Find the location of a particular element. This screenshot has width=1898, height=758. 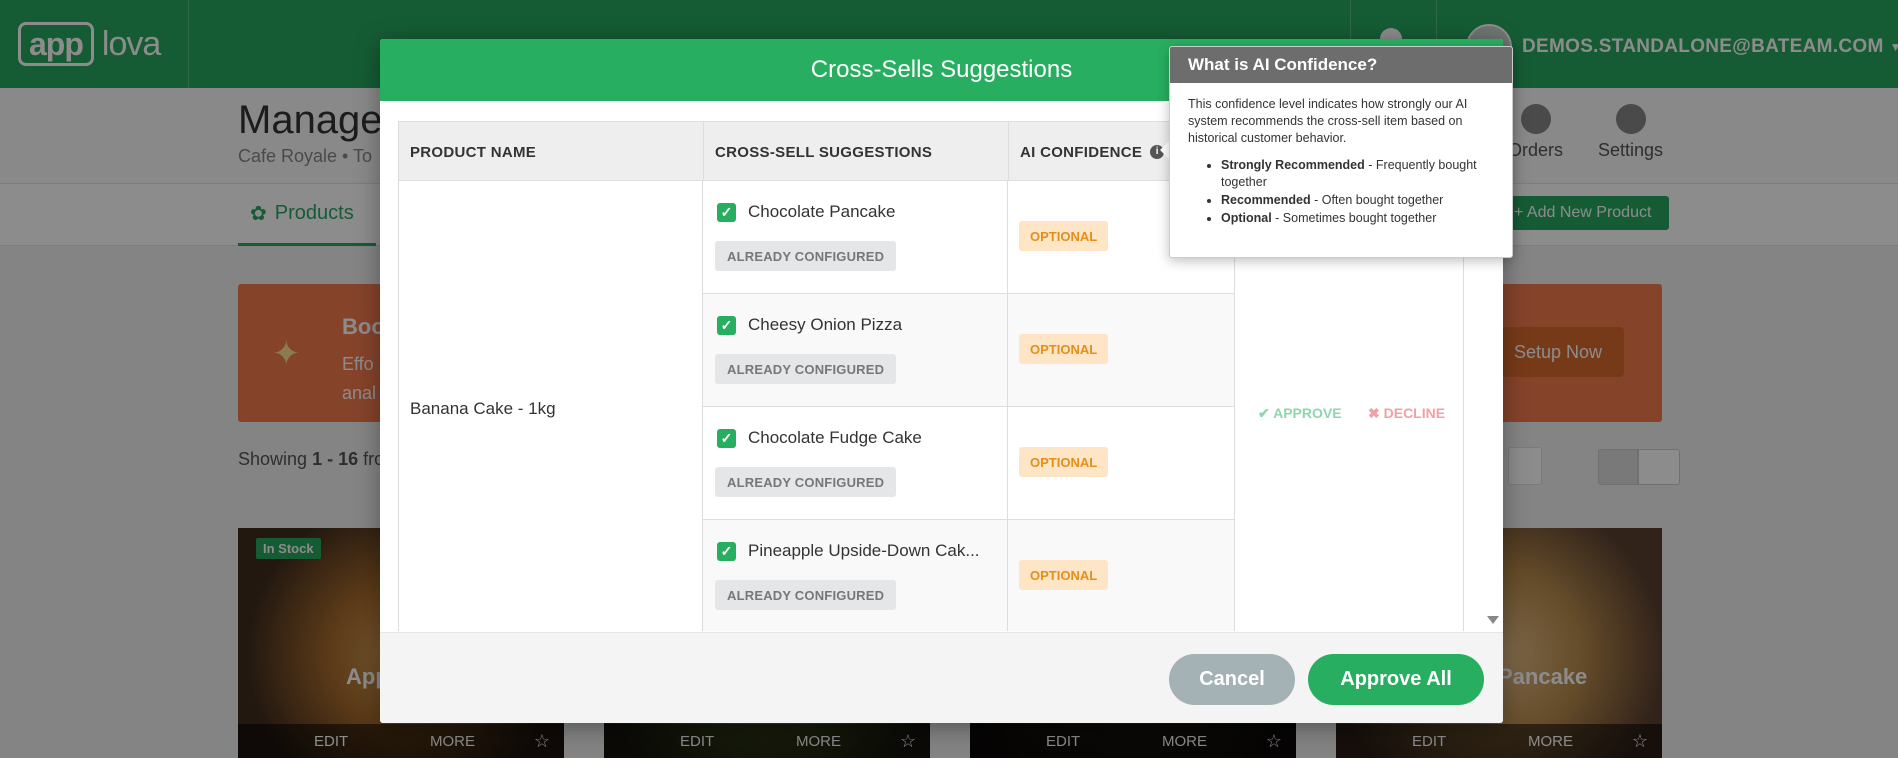

check-icon: ✔ is located at coordinates (1264, 413).